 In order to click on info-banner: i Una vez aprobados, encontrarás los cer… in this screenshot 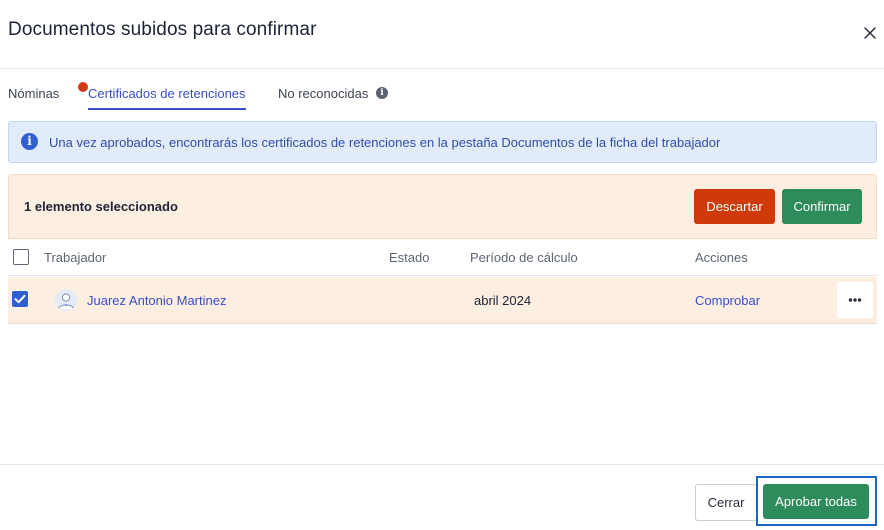, I will do `click(442, 142)`.